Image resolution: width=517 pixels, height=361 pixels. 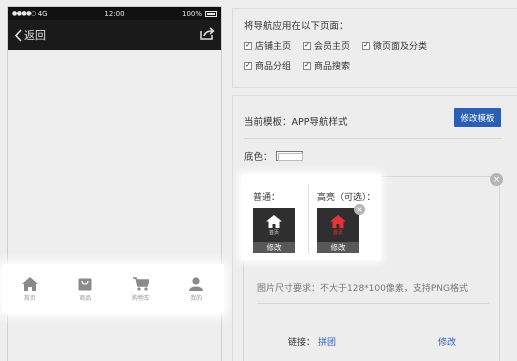 What do you see at coordinates (332, 47) in the screenshot?
I see `checkbox-label: 会员主页` at bounding box center [332, 47].